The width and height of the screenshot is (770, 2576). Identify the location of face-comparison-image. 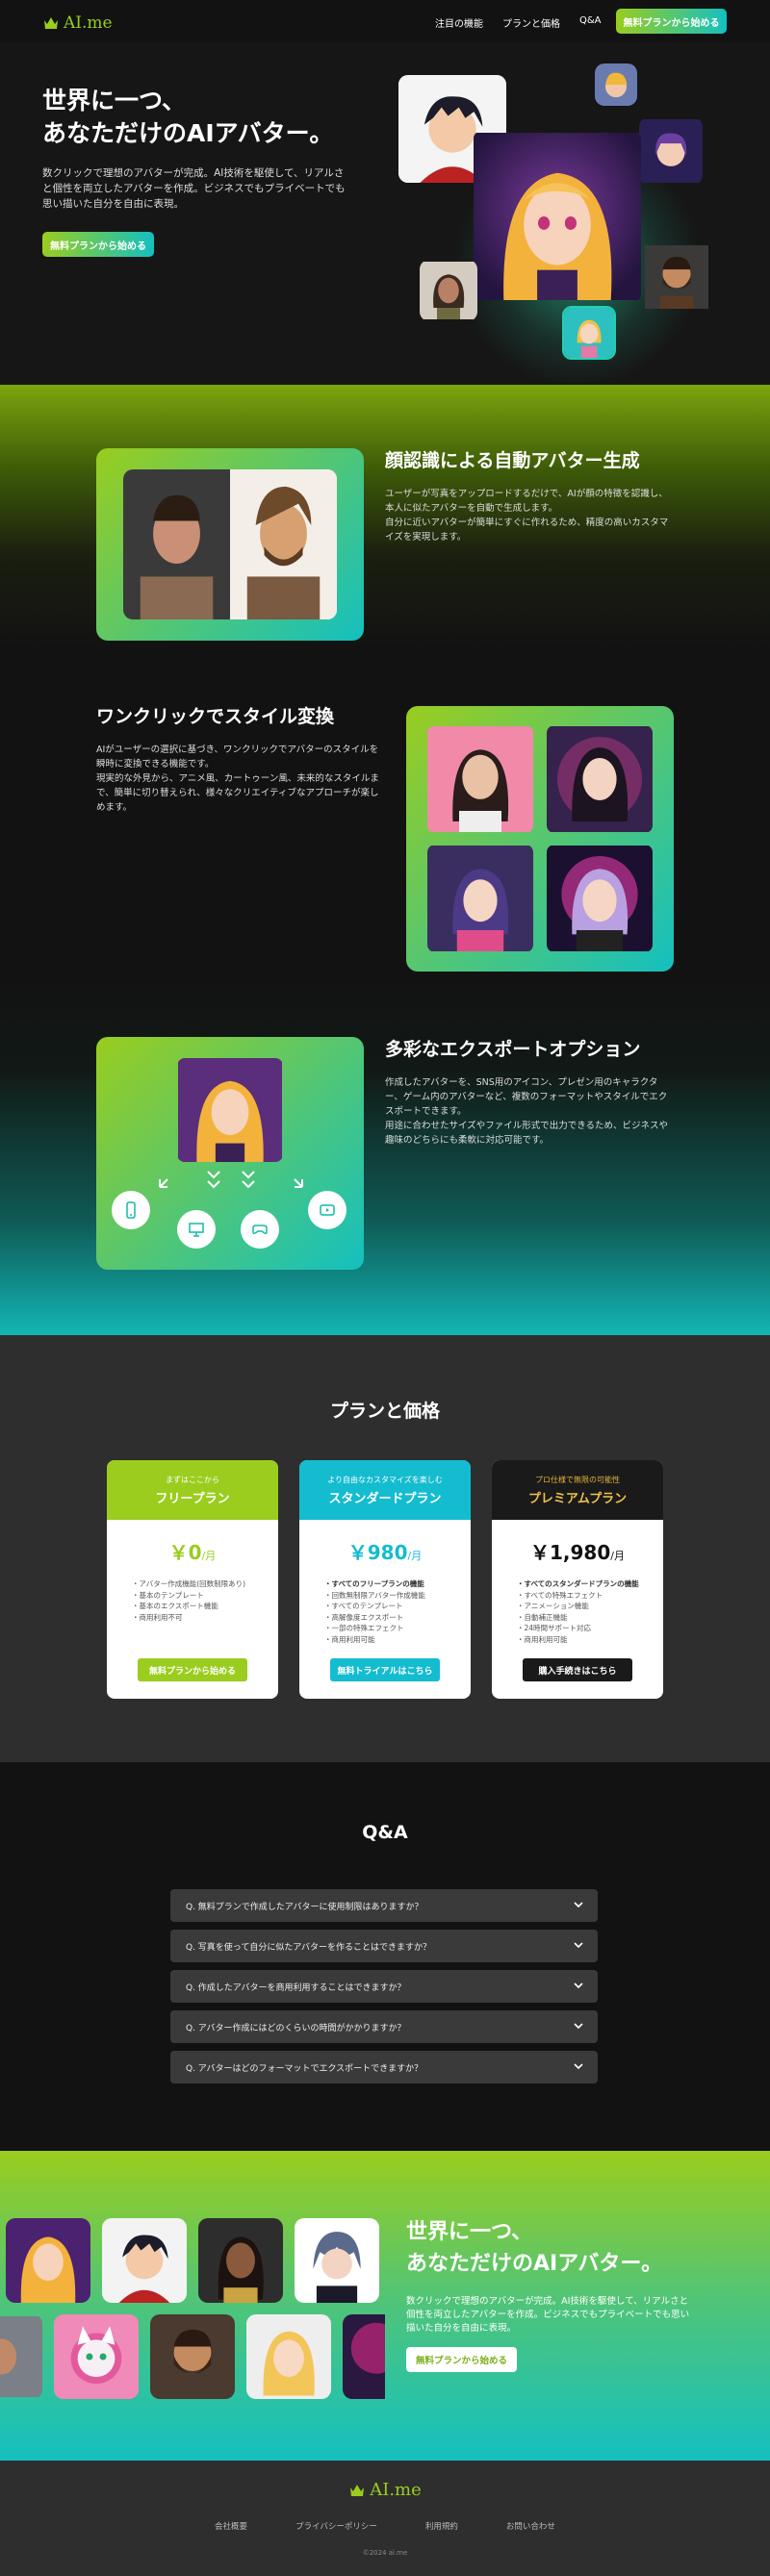
(230, 544).